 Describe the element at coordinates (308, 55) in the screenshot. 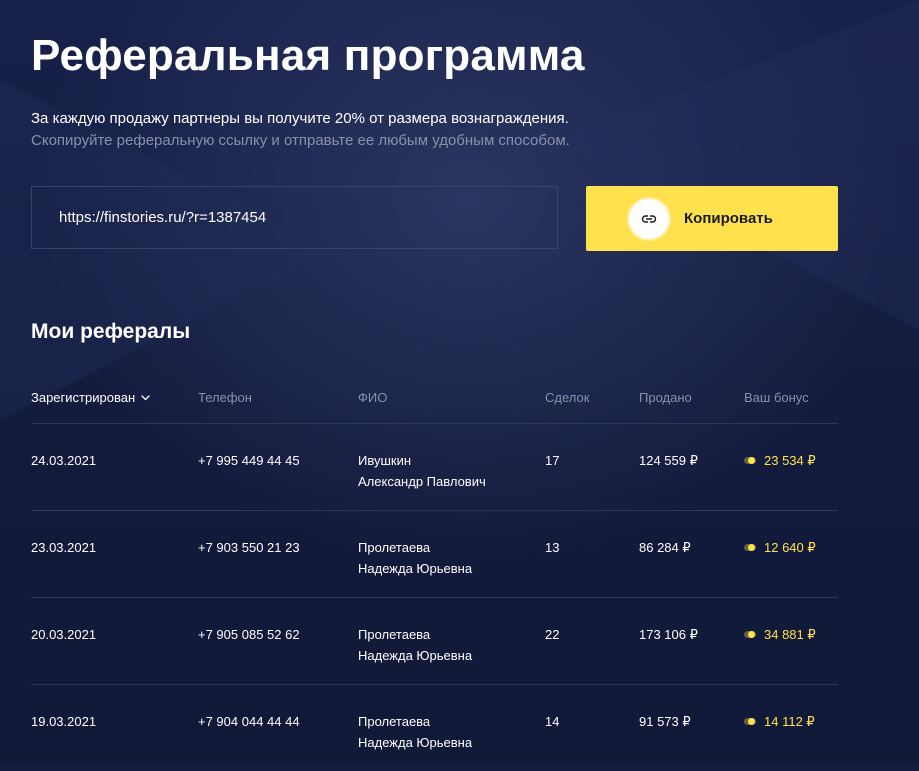

I see `page-title: Реферальная программа` at that location.